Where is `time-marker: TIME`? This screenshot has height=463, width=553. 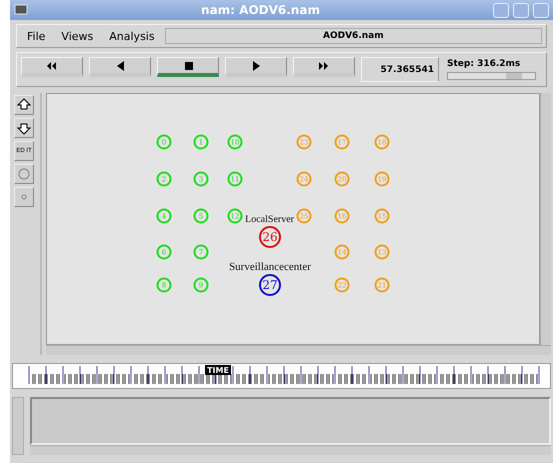 time-marker: TIME is located at coordinates (218, 370).